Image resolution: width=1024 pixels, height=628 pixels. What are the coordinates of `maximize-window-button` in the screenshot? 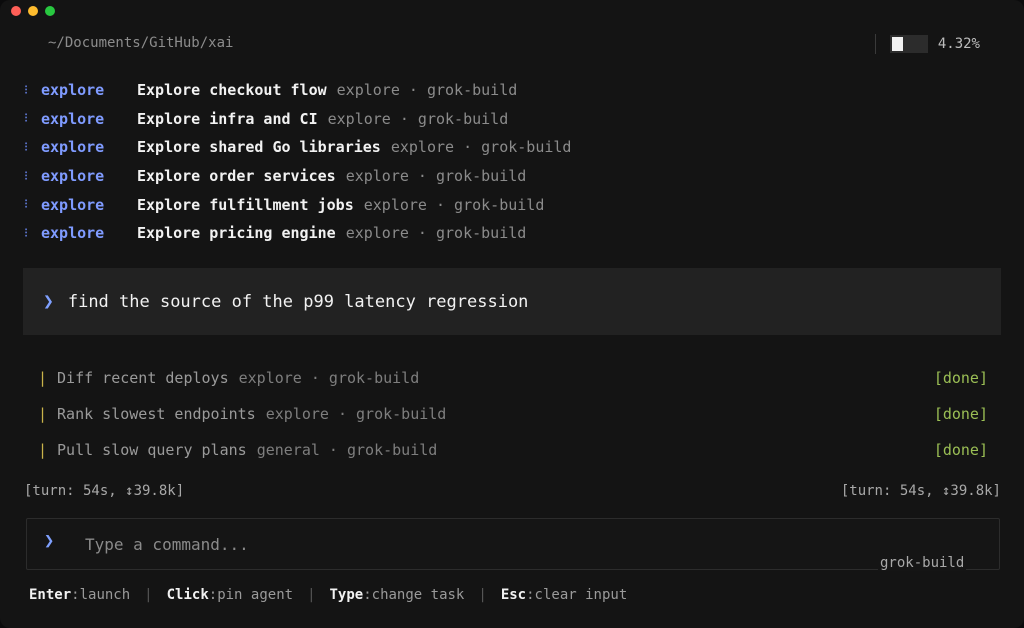 It's located at (50, 11).